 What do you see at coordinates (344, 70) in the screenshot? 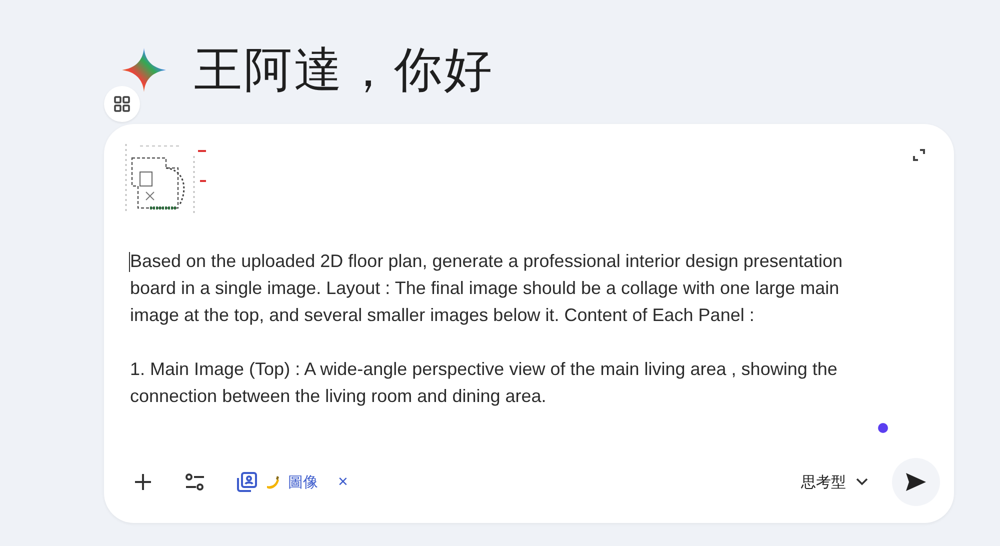
I see `greeting-title: 王阿達，你好` at bounding box center [344, 70].